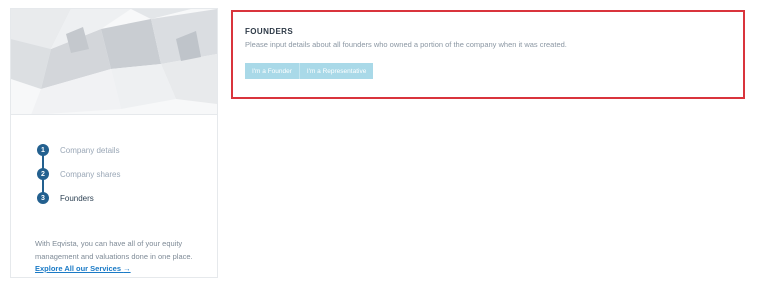  Describe the element at coordinates (127, 268) in the screenshot. I see `arrow-right-icon: →` at that location.